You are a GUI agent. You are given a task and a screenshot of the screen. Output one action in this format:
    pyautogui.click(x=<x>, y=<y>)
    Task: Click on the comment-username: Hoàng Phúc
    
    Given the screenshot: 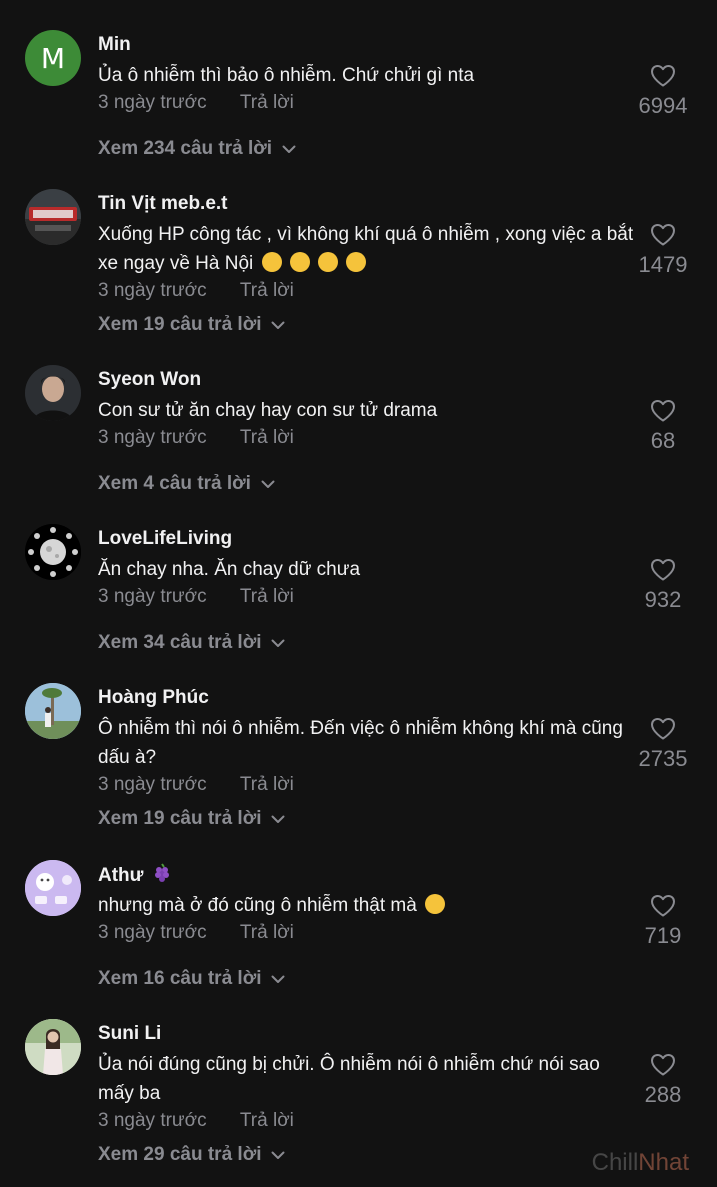 What is the action you would take?
    pyautogui.click(x=368, y=698)
    